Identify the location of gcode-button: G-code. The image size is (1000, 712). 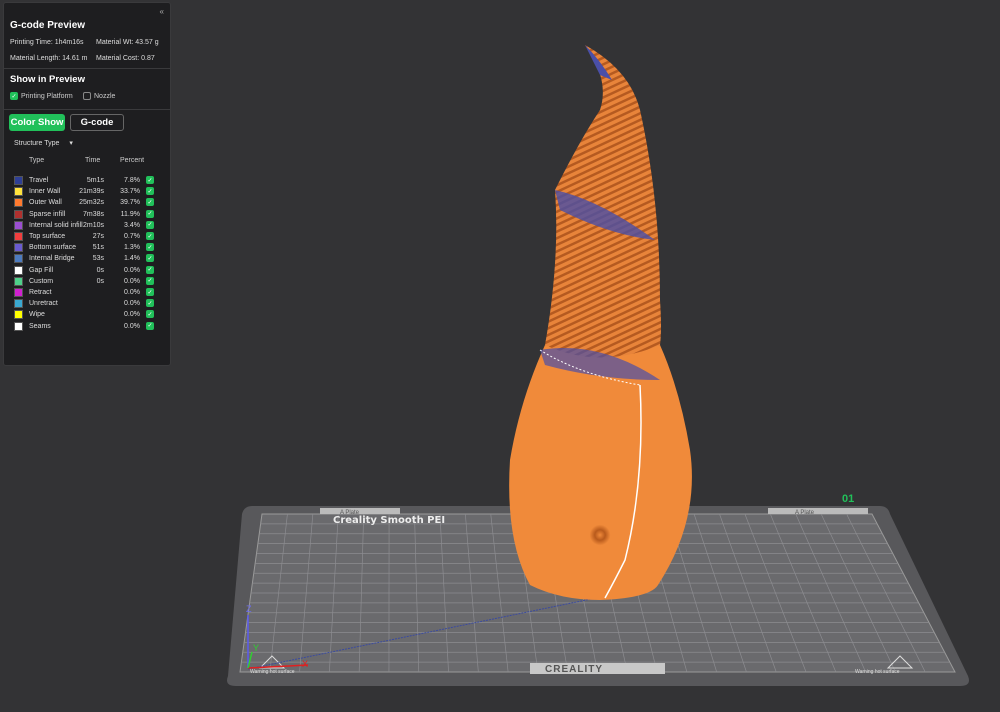
(97, 122).